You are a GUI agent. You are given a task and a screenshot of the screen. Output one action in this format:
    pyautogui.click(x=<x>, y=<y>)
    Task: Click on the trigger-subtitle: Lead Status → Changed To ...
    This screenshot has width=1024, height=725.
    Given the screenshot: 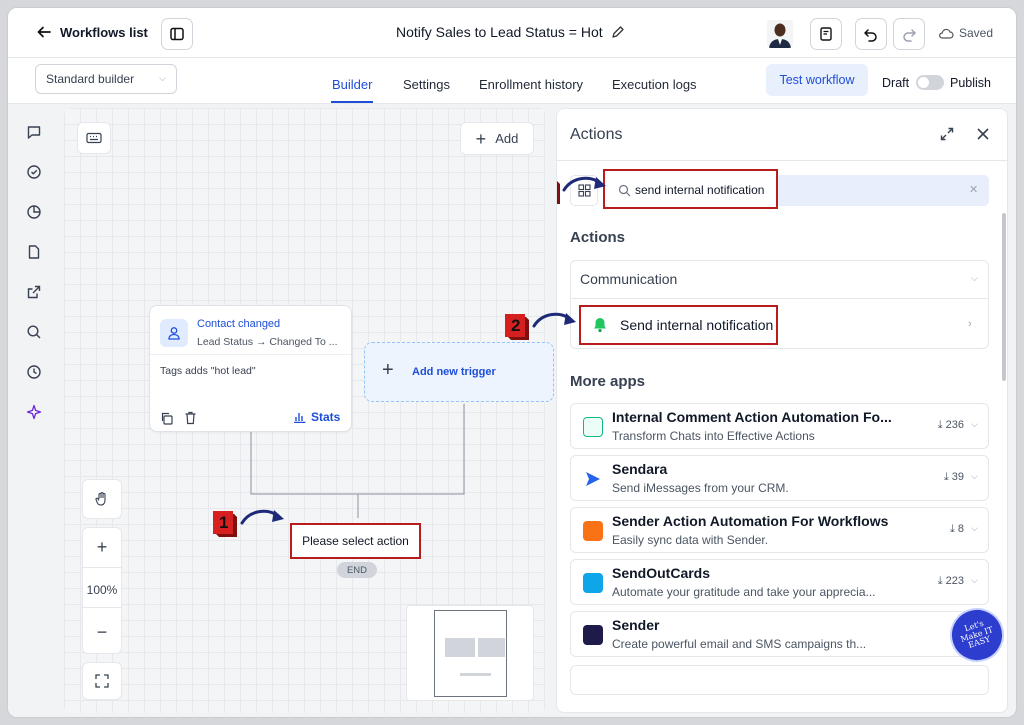 What is the action you would take?
    pyautogui.click(x=267, y=342)
    